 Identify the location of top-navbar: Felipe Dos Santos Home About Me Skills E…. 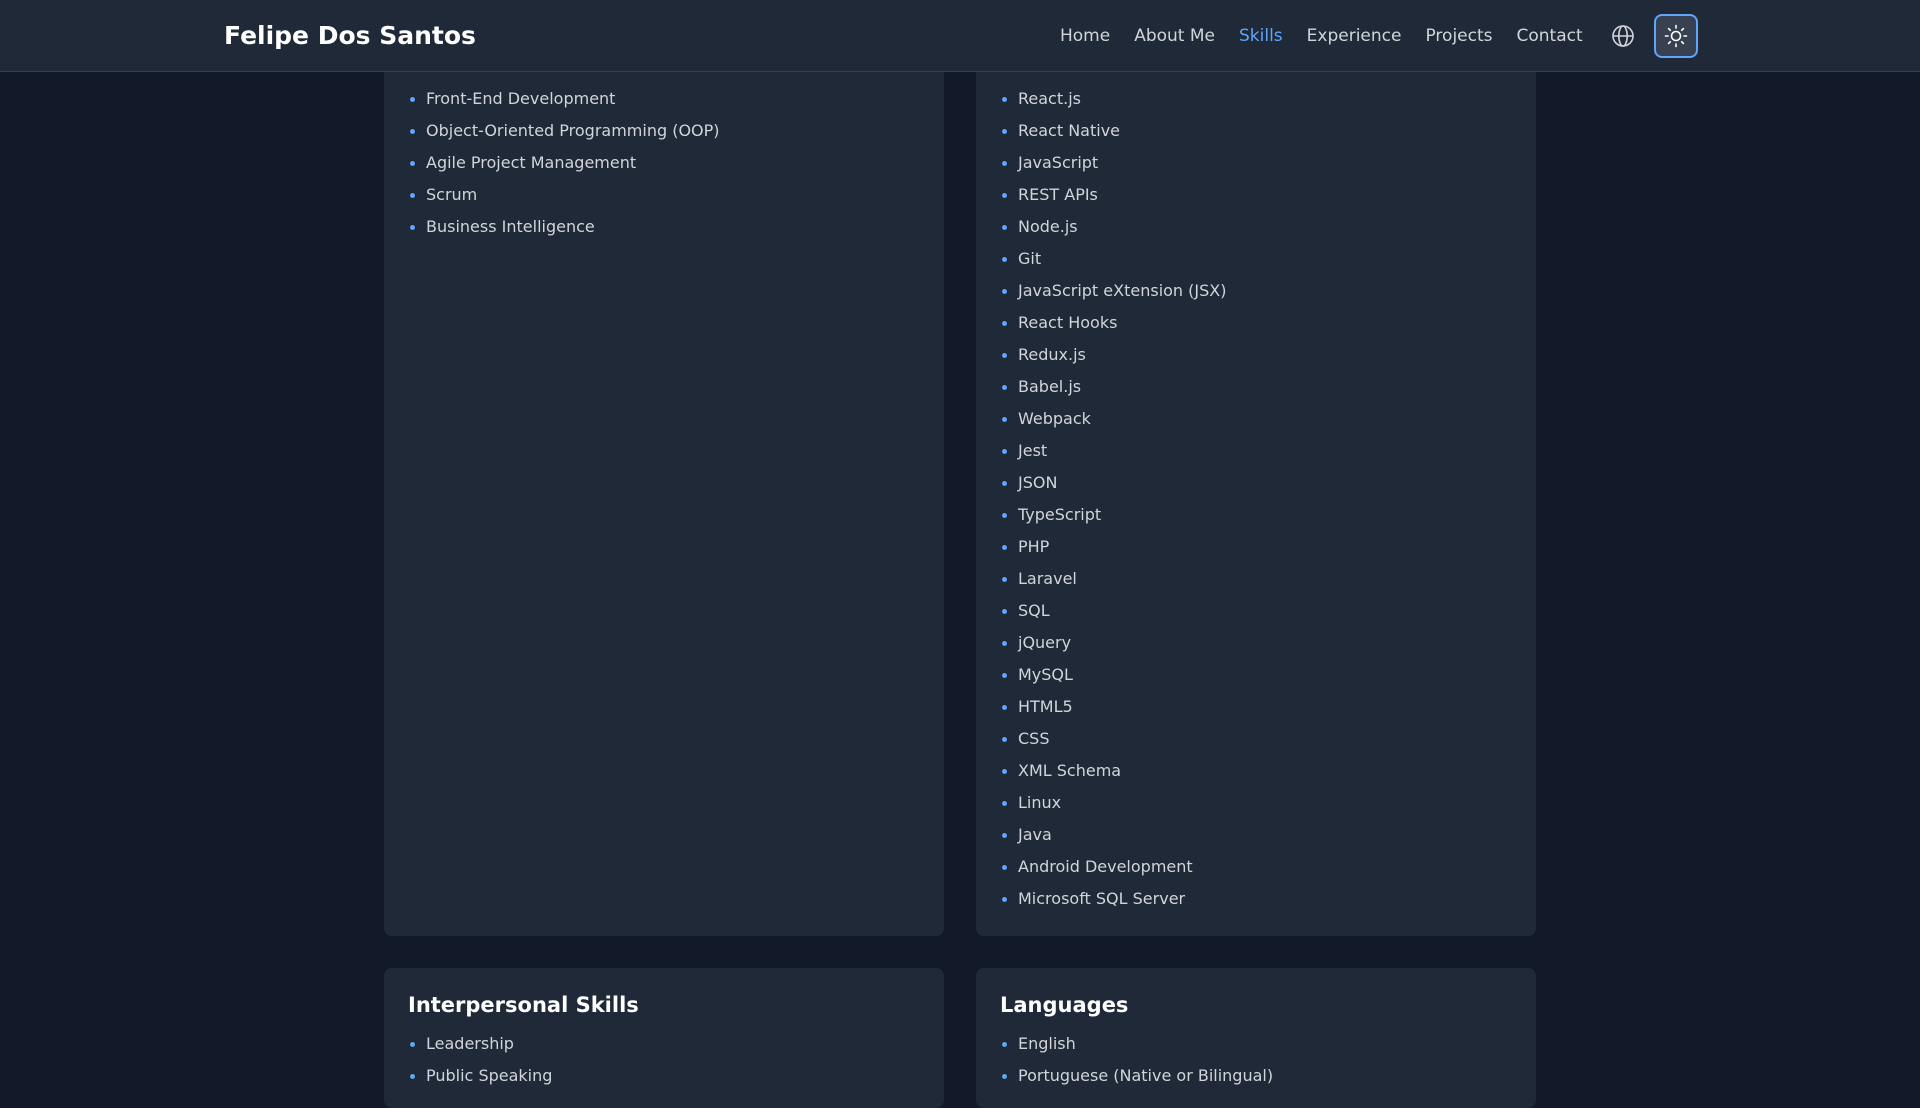
(960, 36).